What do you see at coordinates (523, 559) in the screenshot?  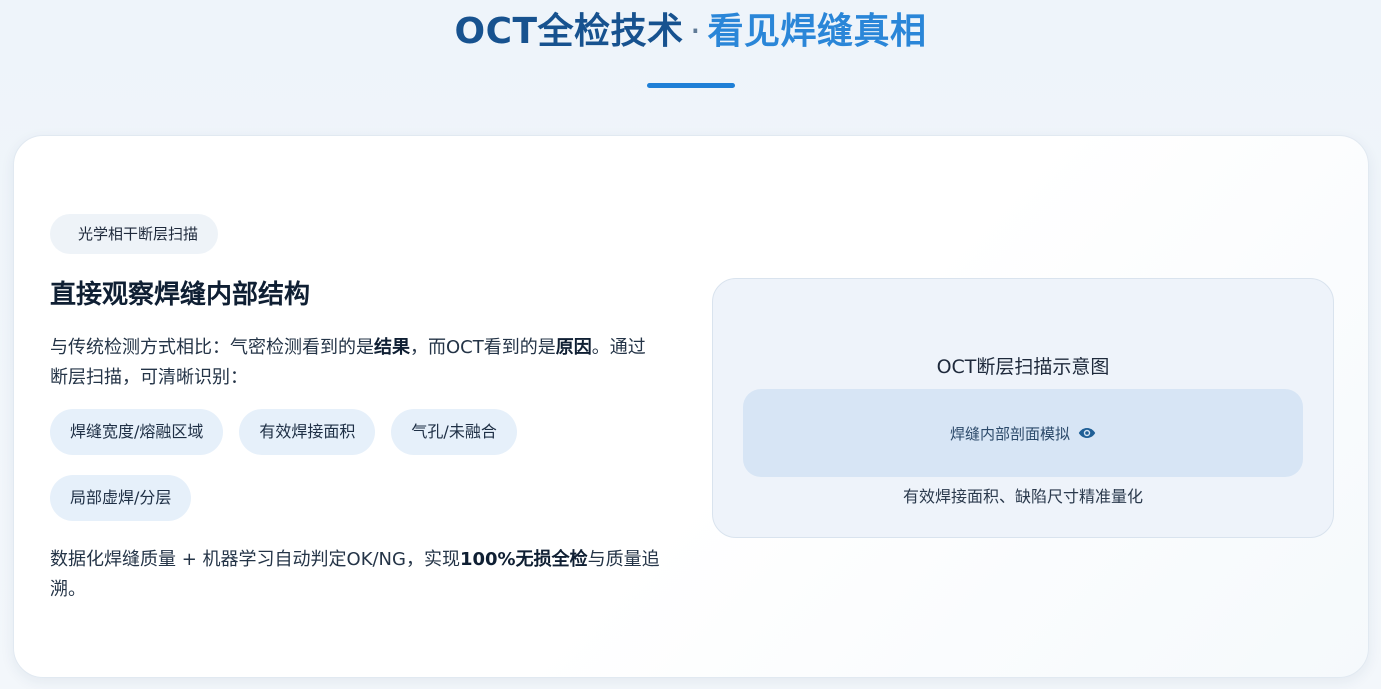 I see `summary-emphasis: 100%无损全检` at bounding box center [523, 559].